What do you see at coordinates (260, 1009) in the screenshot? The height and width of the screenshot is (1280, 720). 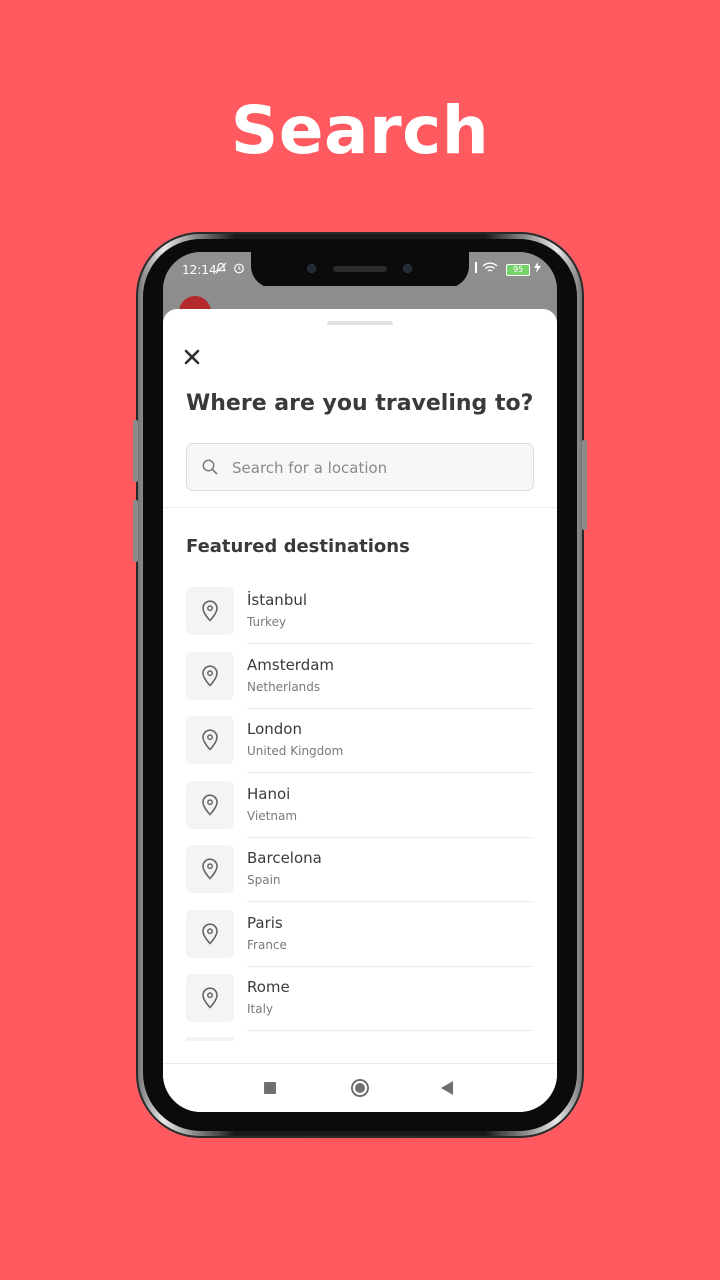 I see `destination-country: Italy` at bounding box center [260, 1009].